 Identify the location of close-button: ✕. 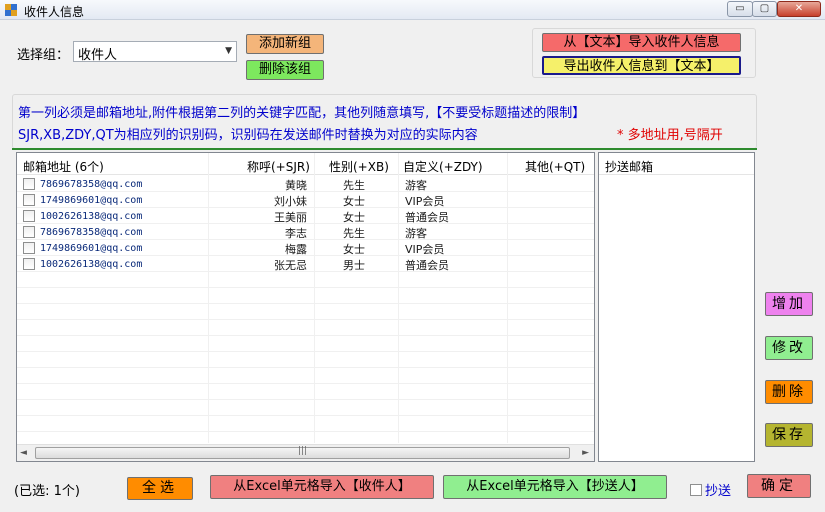
(799, 9).